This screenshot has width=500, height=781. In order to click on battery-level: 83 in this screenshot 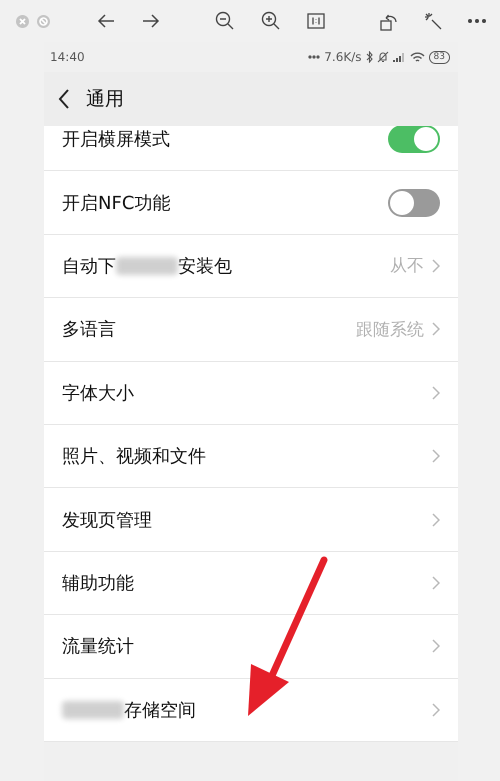, I will do `click(439, 57)`.